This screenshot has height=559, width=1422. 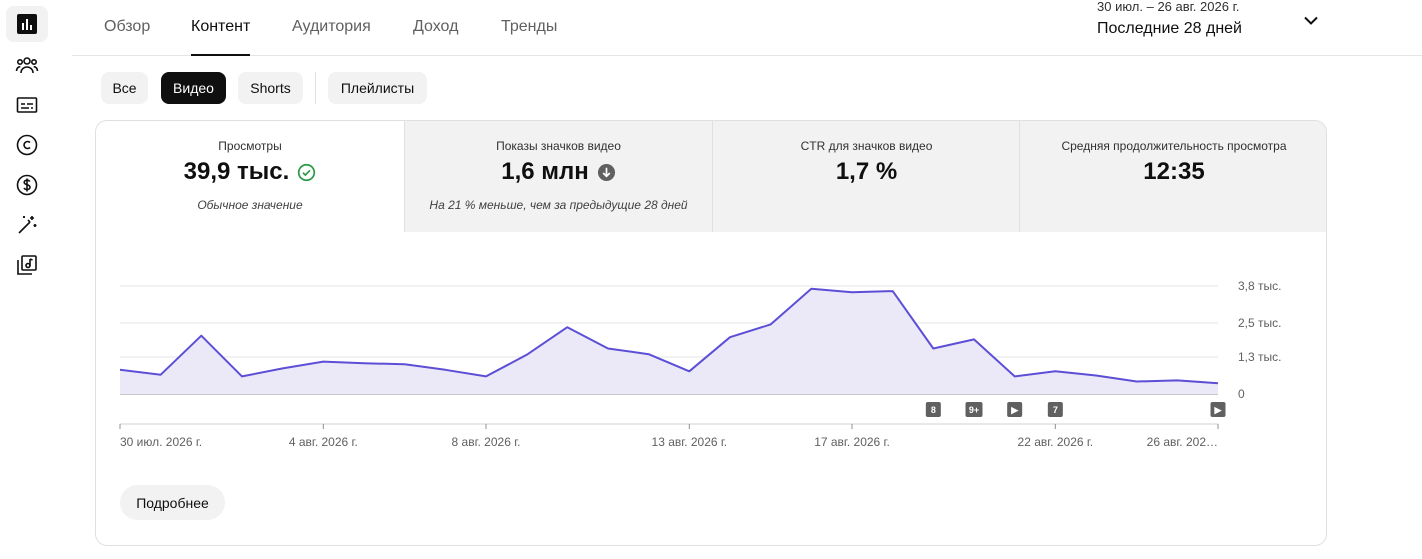 What do you see at coordinates (161, 442) in the screenshot?
I see `x-tick-label: 30 июл. 2026 г.` at bounding box center [161, 442].